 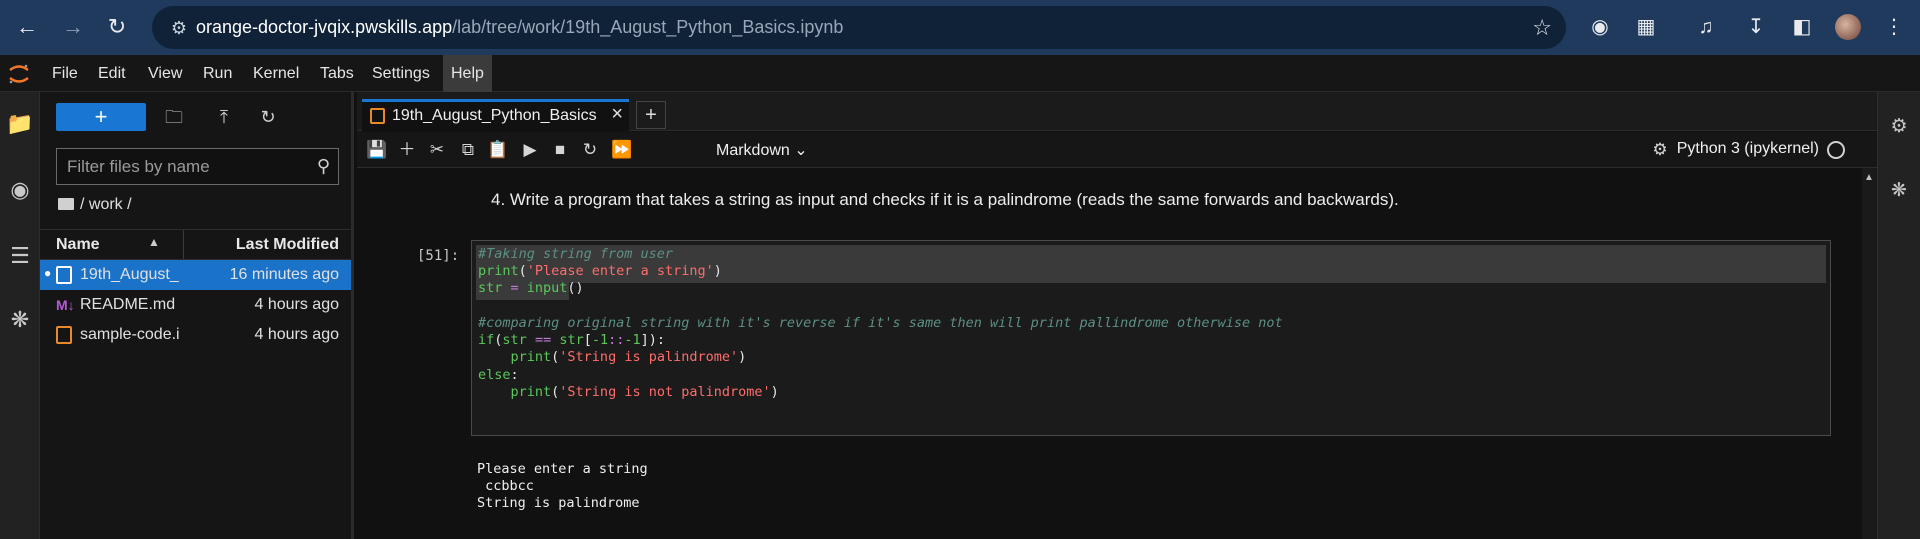 I want to click on forward-icon: →, so click(x=73, y=27).